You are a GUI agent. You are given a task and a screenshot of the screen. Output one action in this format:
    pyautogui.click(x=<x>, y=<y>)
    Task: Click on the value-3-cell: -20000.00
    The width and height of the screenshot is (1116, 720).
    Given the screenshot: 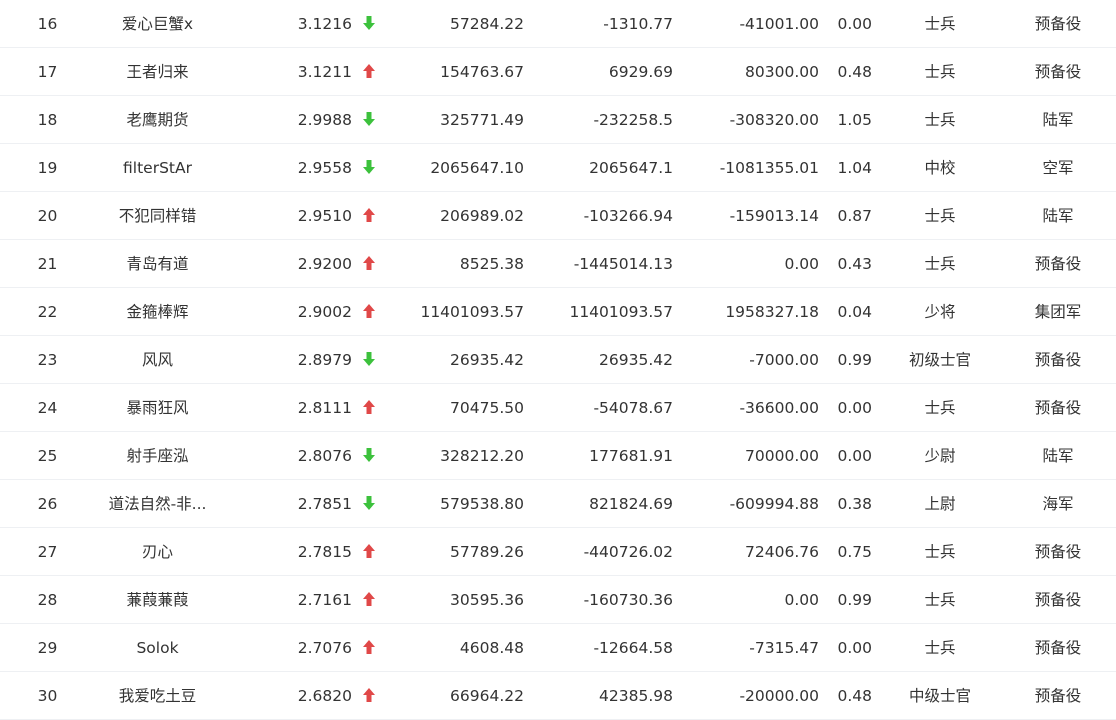 What is the action you would take?
    pyautogui.click(x=779, y=696)
    